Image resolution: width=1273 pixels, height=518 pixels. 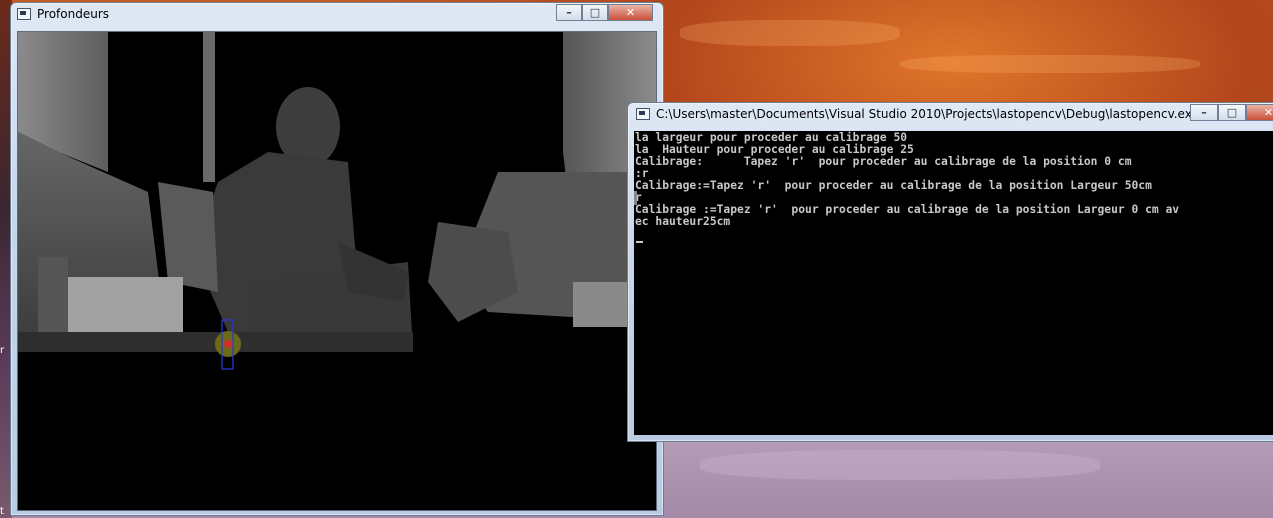 I want to click on app-window-icon, so click(x=24, y=14).